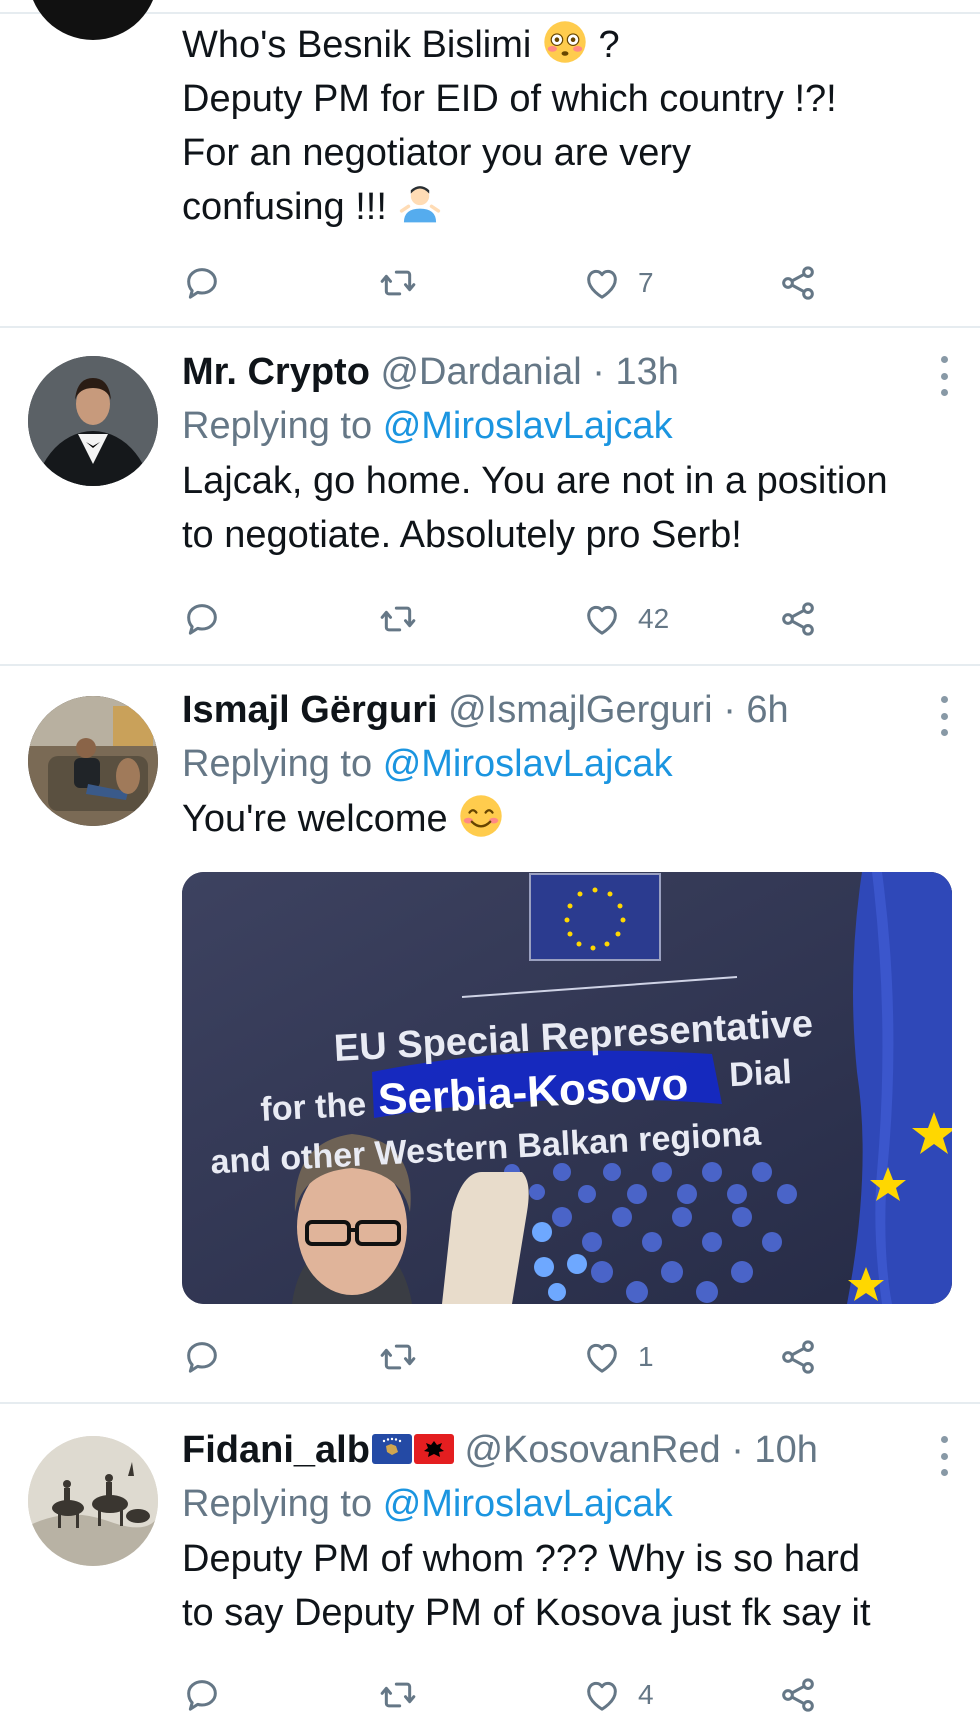 This screenshot has height=1728, width=980. What do you see at coordinates (284, 207) in the screenshot?
I see `tweet-text-line: confusing !!!` at bounding box center [284, 207].